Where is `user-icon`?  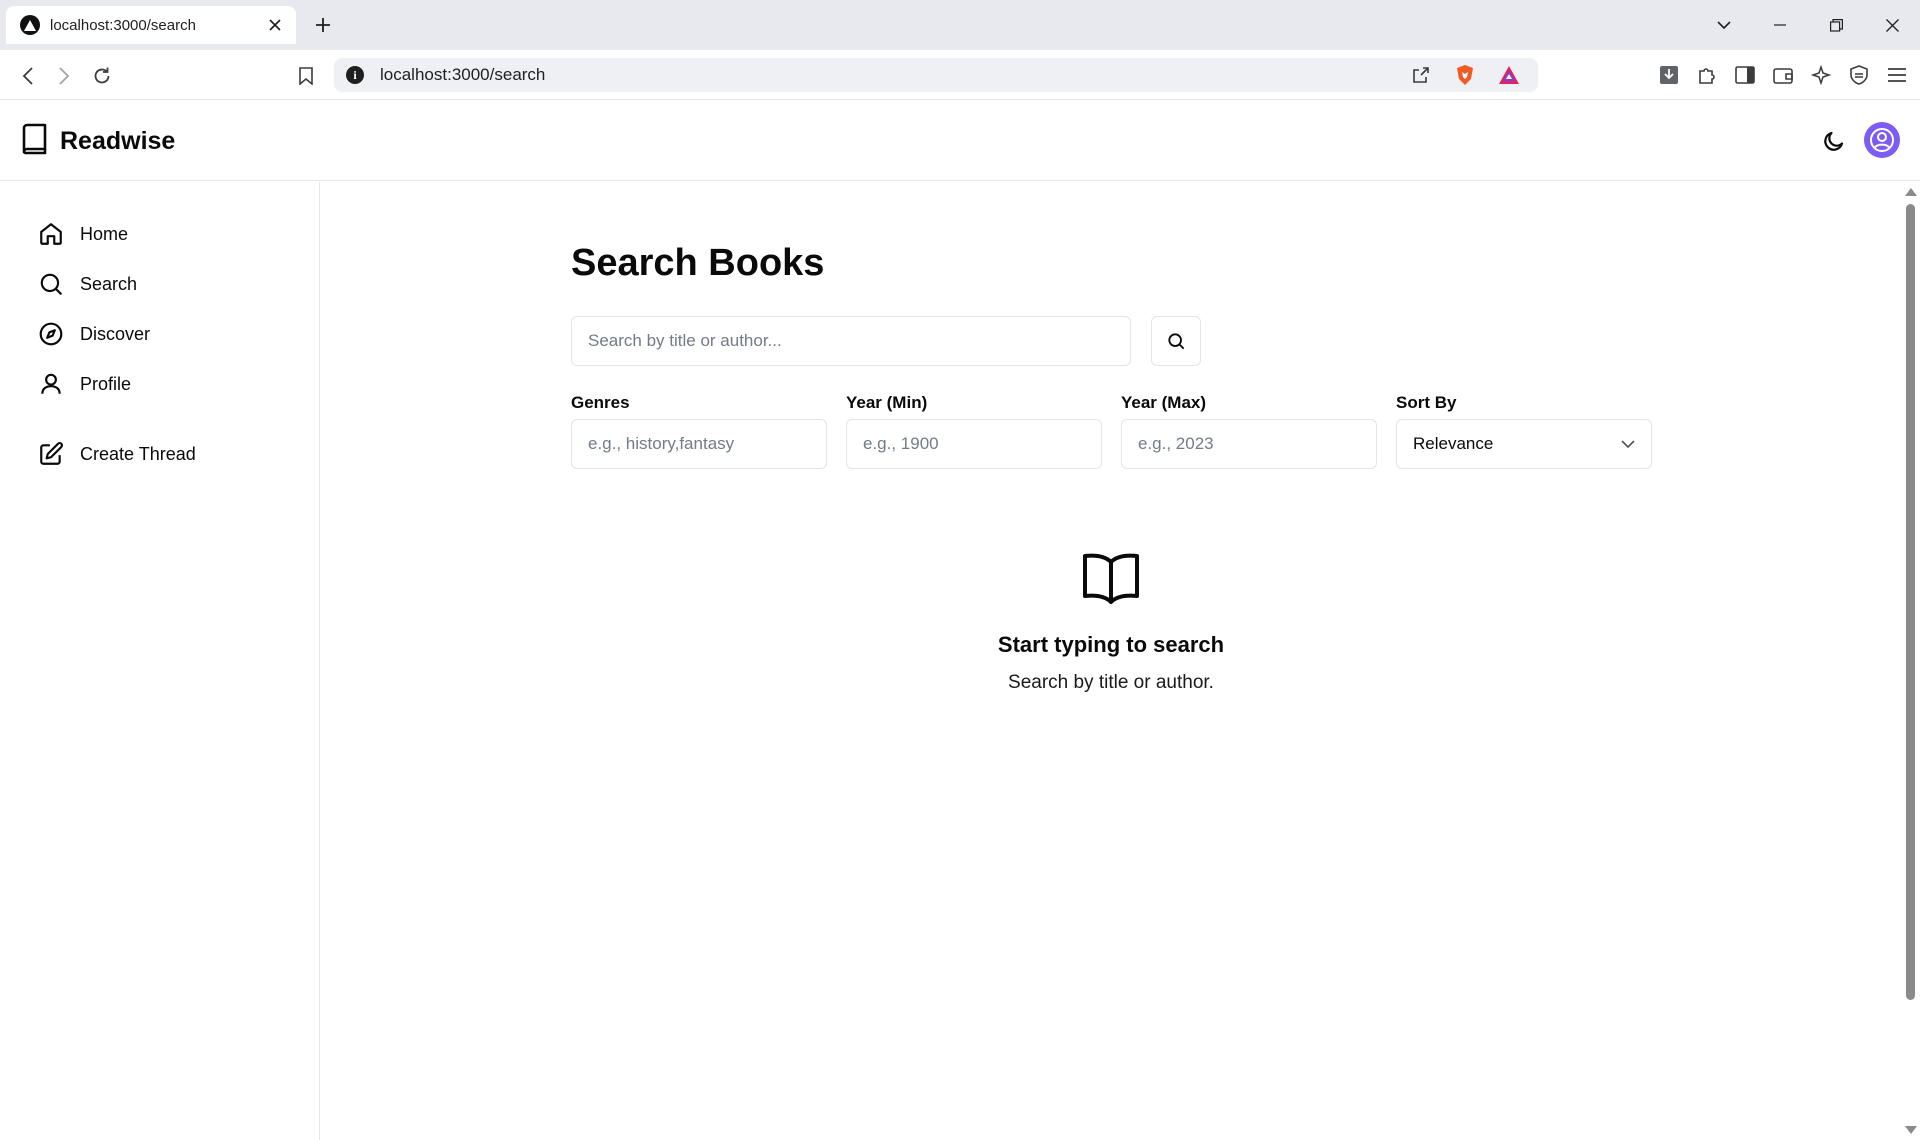
user-icon is located at coordinates (51, 383).